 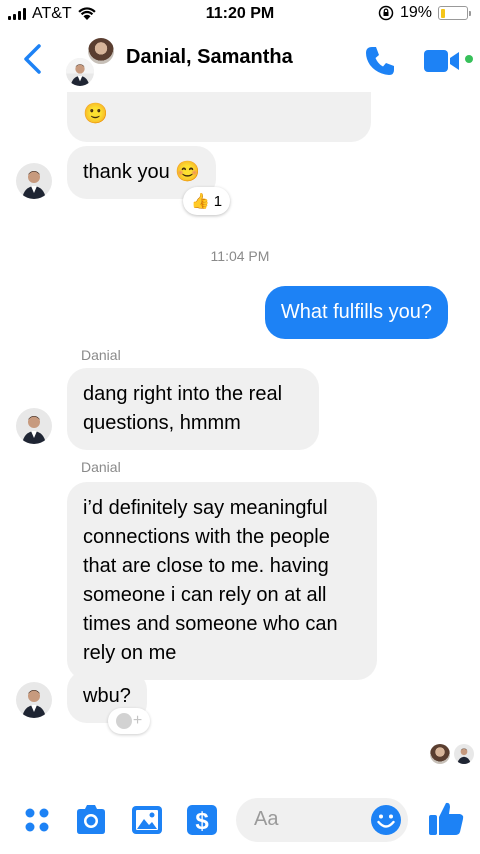 I want to click on seen-avatar-danial, so click(x=464, y=754).